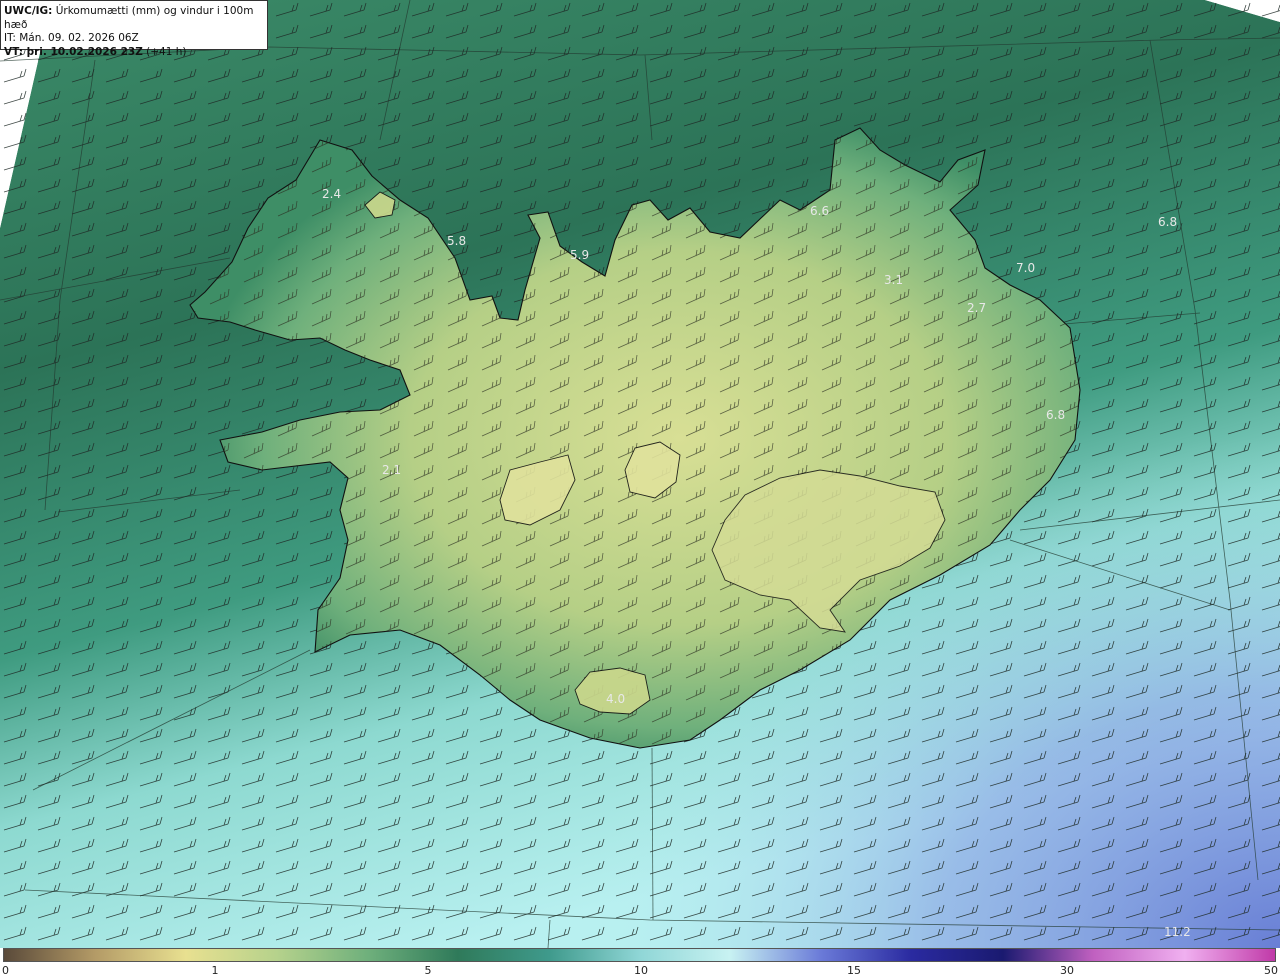  I want to click on value-label: 5.9, so click(579, 255).